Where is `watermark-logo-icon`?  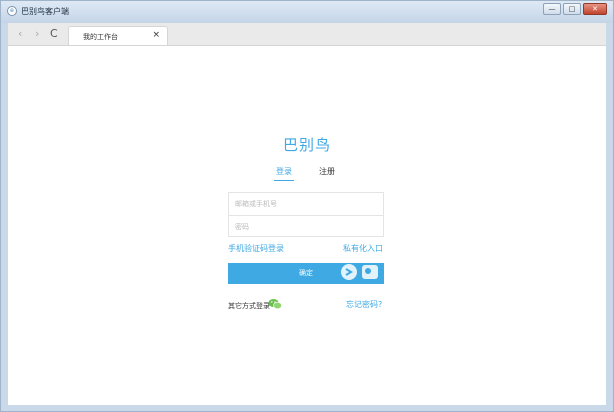 watermark-logo-icon is located at coordinates (359, 272).